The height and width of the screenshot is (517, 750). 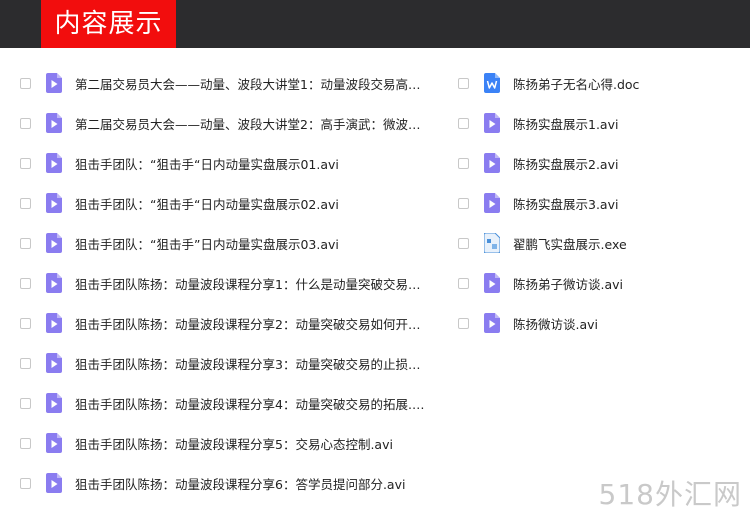 What do you see at coordinates (252, 483) in the screenshot?
I see `file-name: 狙击手团队陈扬：动量波段课程分享6：答学员提问部分.avi` at bounding box center [252, 483].